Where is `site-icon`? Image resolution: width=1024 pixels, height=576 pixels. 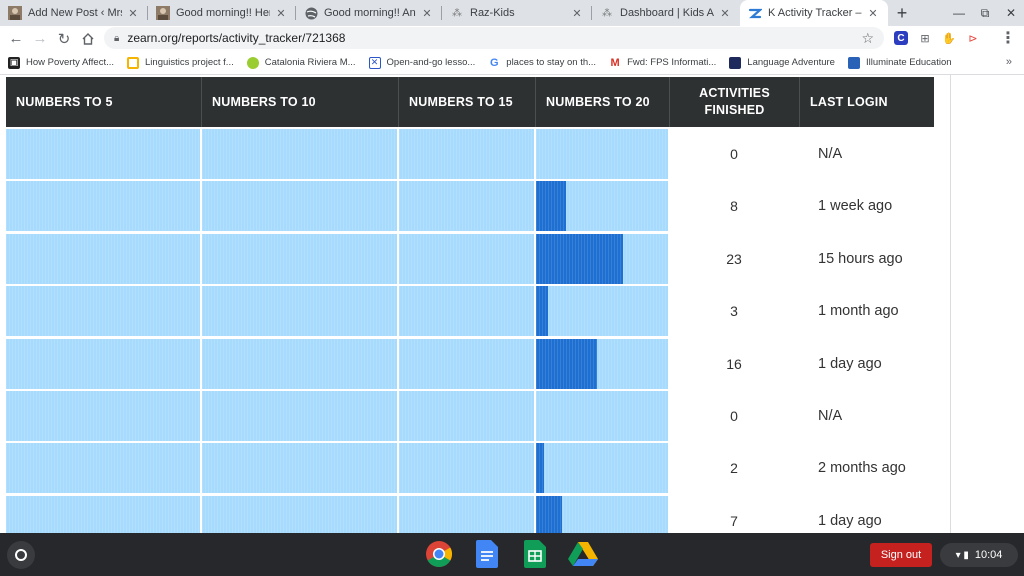 site-icon is located at coordinates (735, 62).